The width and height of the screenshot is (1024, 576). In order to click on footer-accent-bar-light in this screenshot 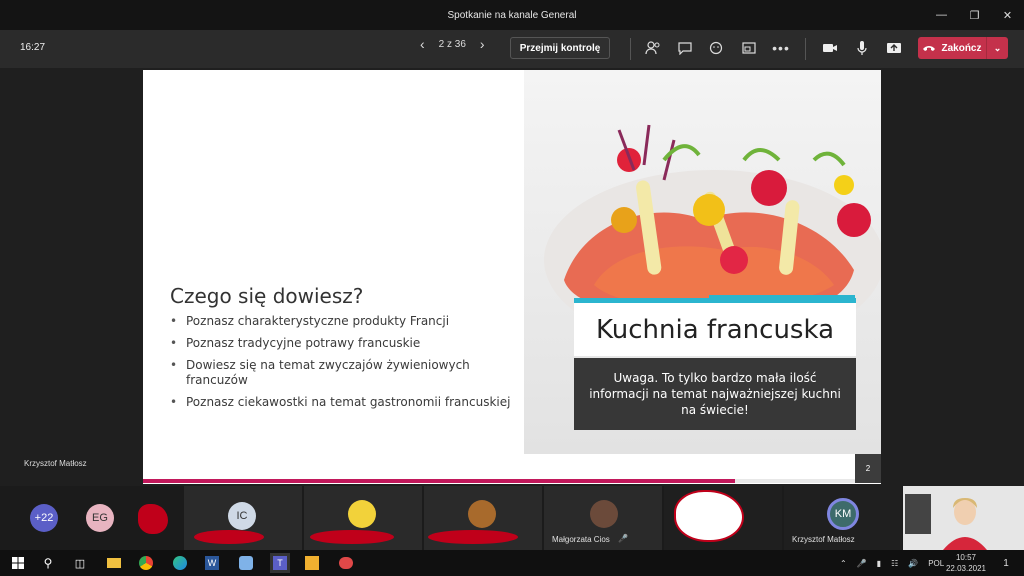, I will do `click(795, 481)`.